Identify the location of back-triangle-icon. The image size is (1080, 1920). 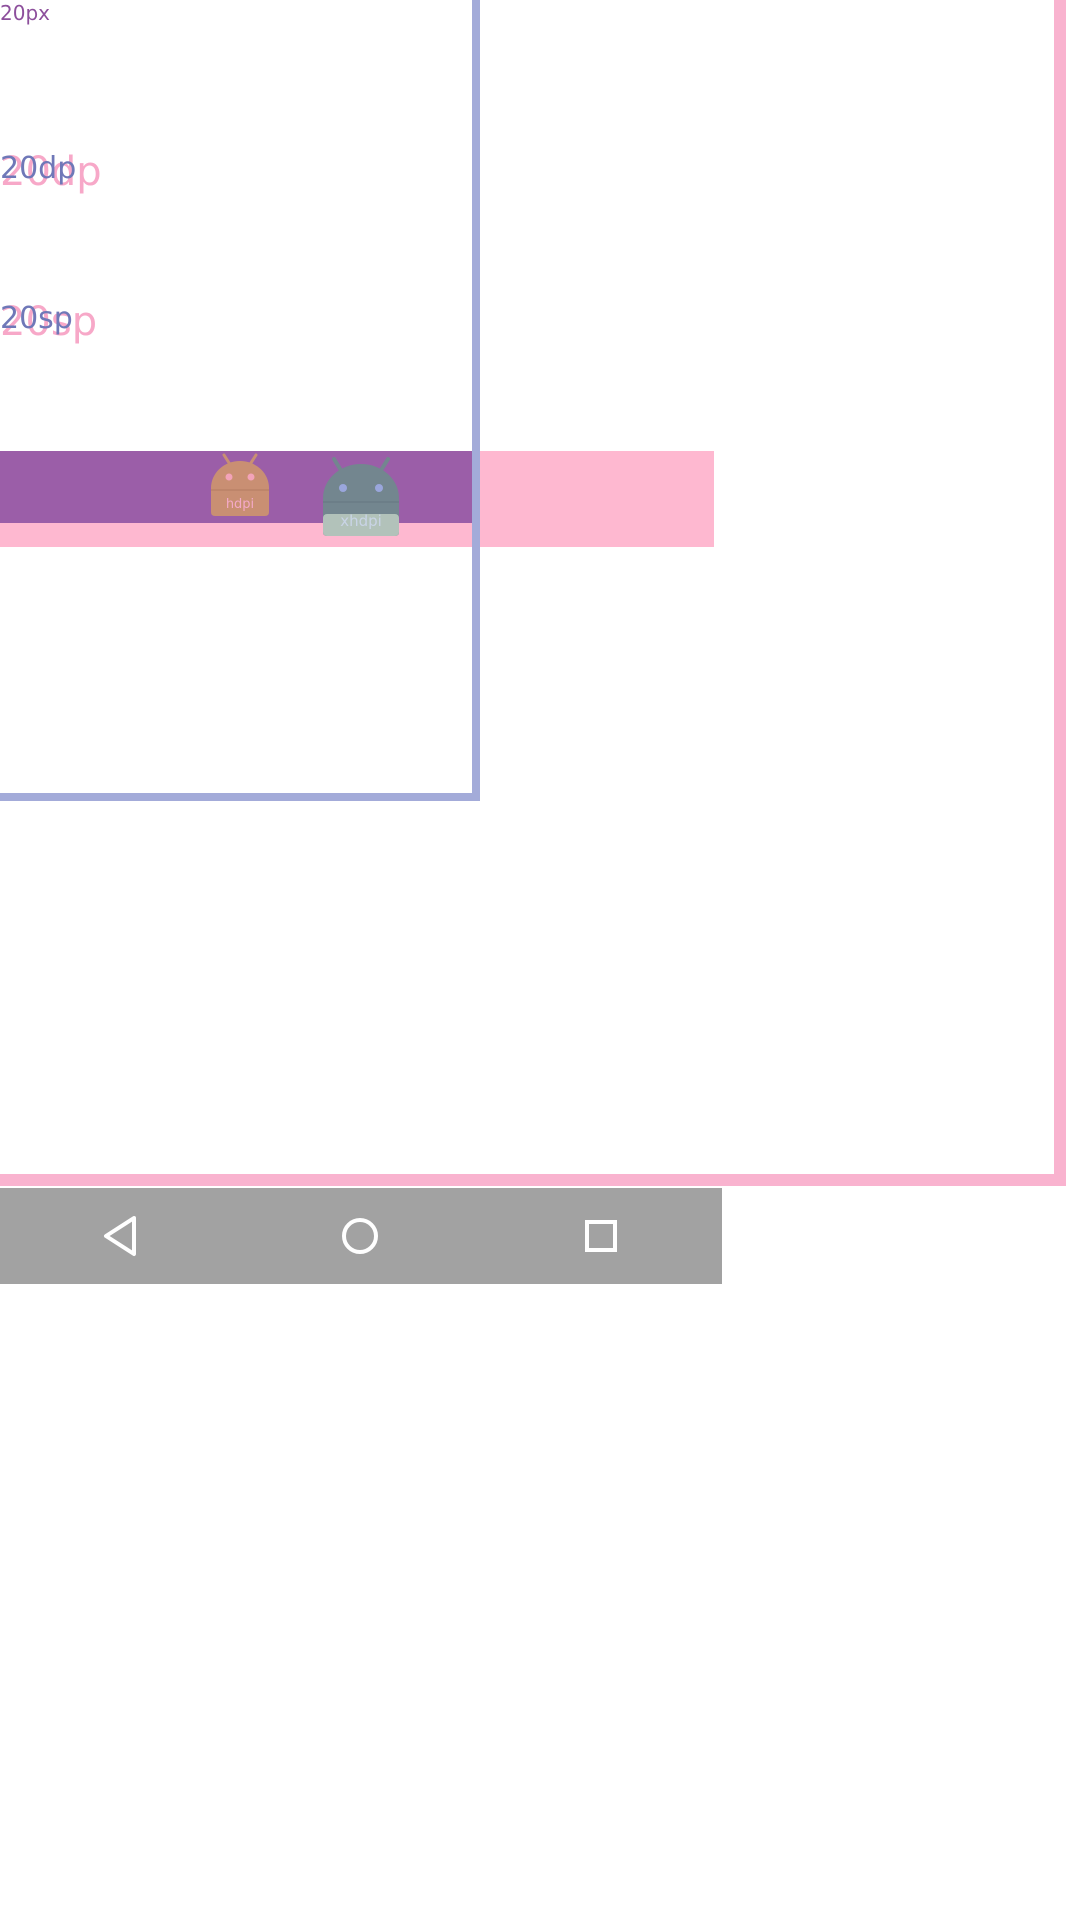
(120, 1236).